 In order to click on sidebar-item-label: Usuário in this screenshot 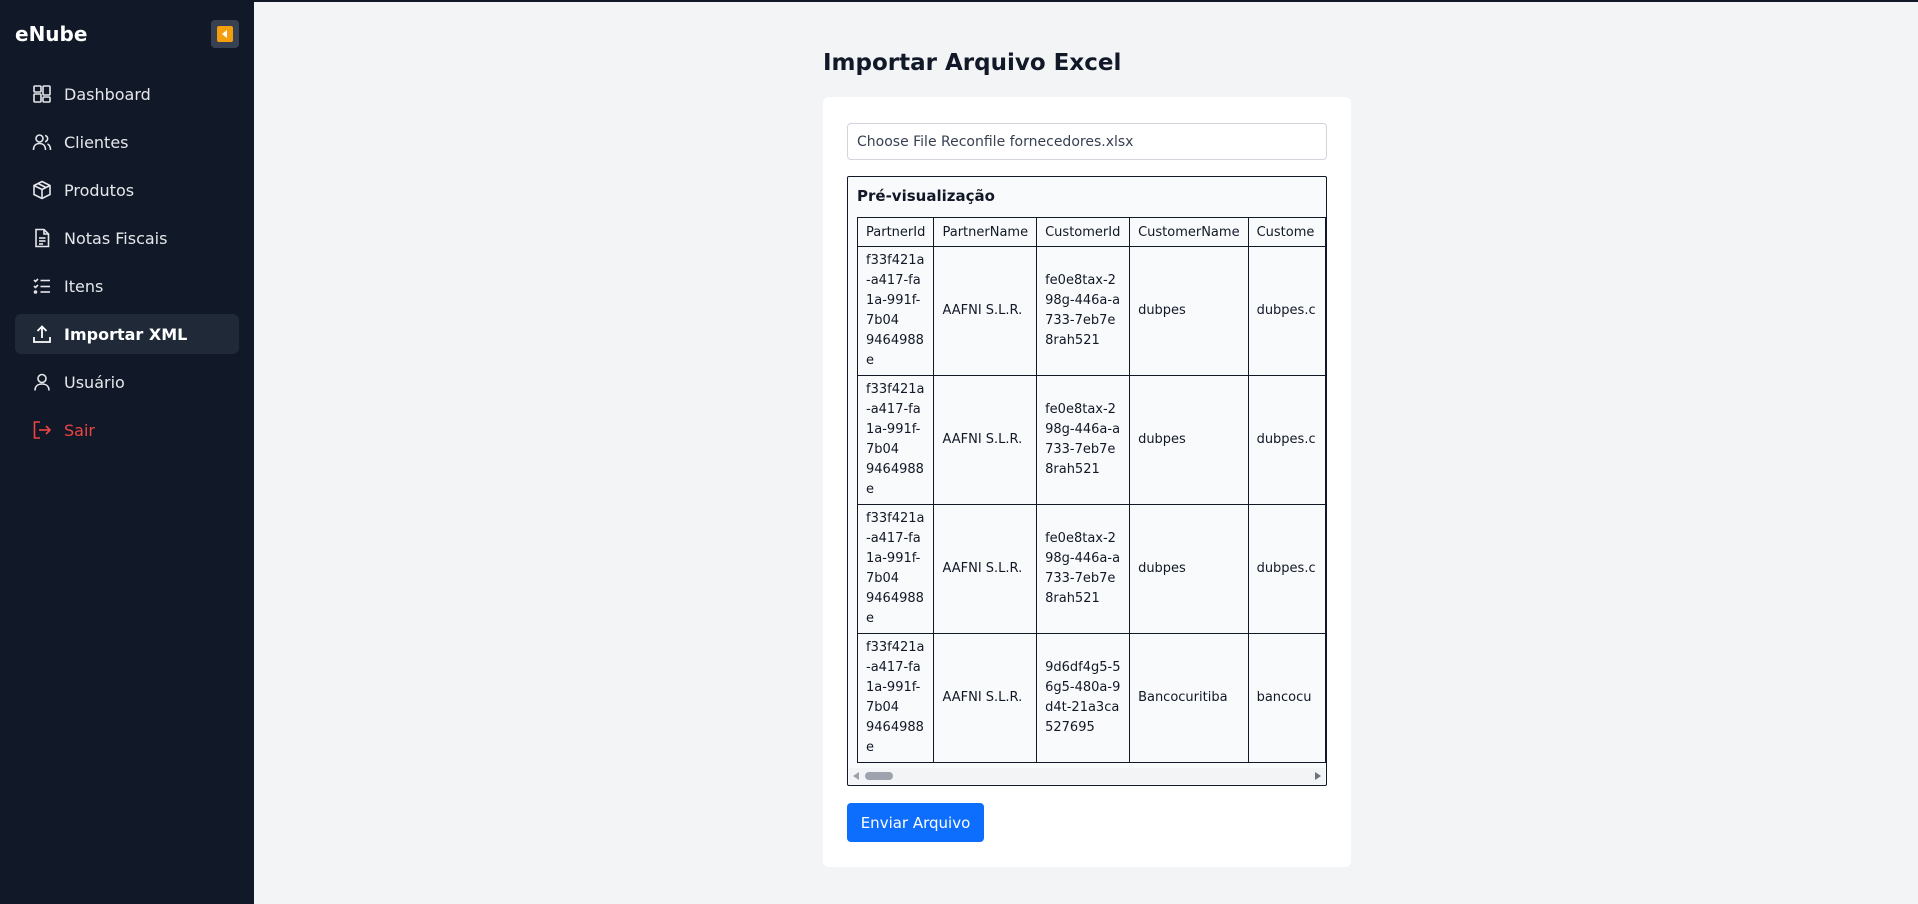, I will do `click(94, 382)`.